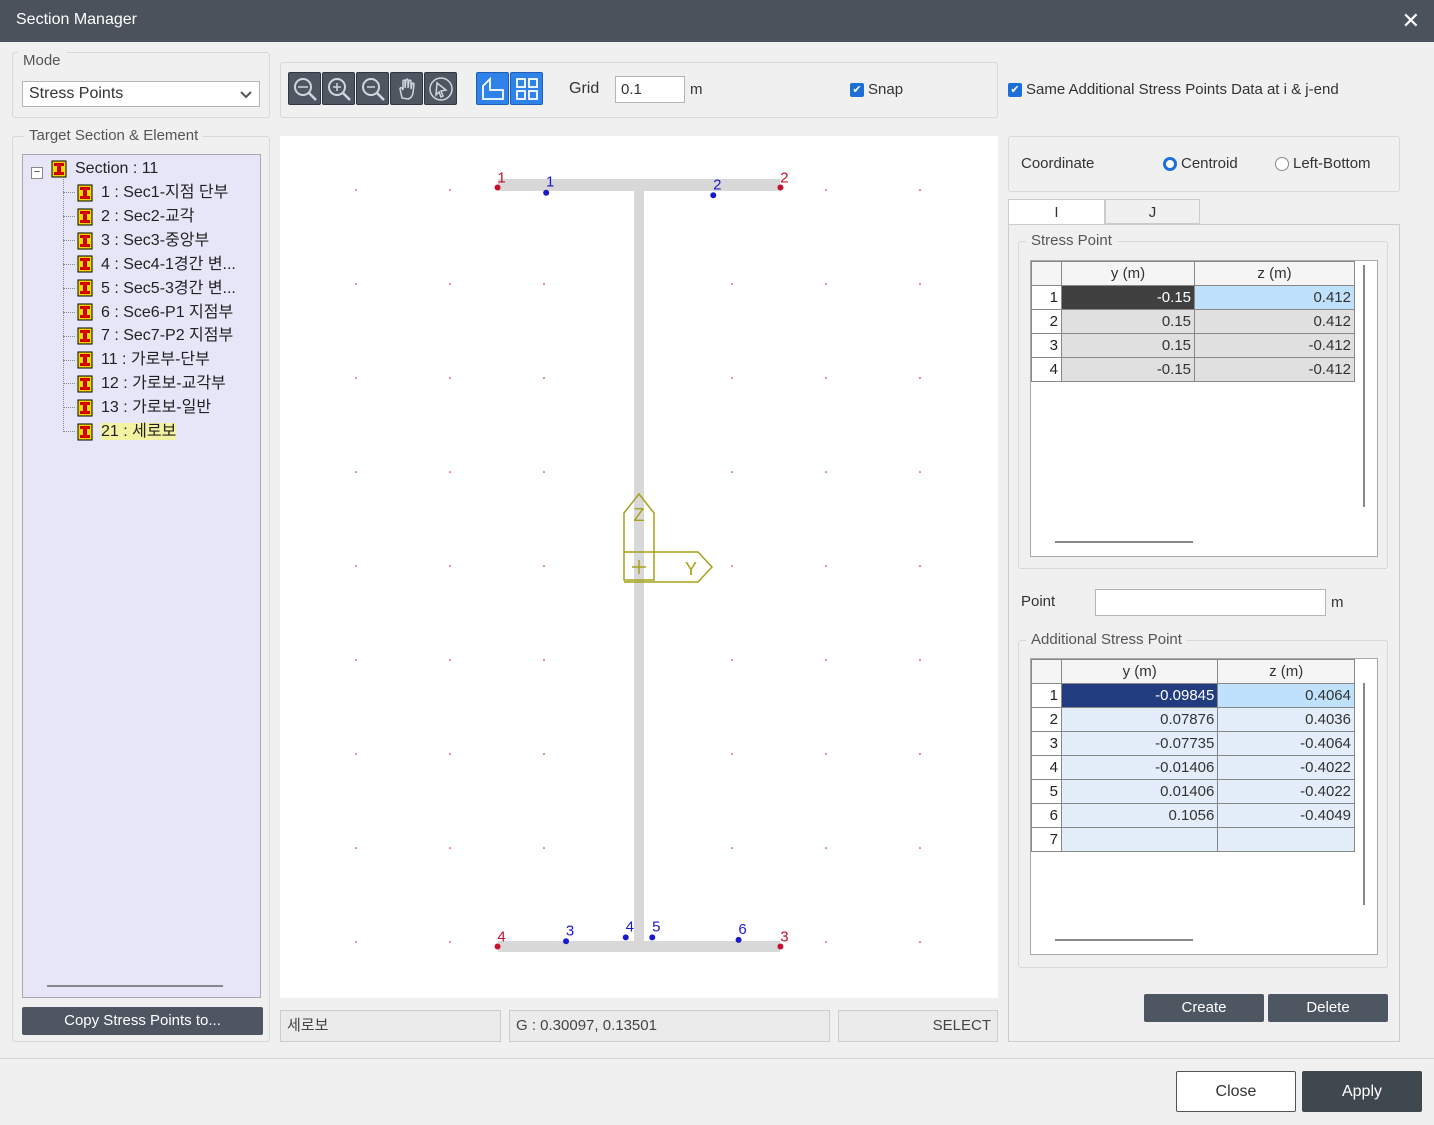  What do you see at coordinates (128, 217) in the screenshot?
I see `tree-item: 2 : Sec2-교각` at bounding box center [128, 217].